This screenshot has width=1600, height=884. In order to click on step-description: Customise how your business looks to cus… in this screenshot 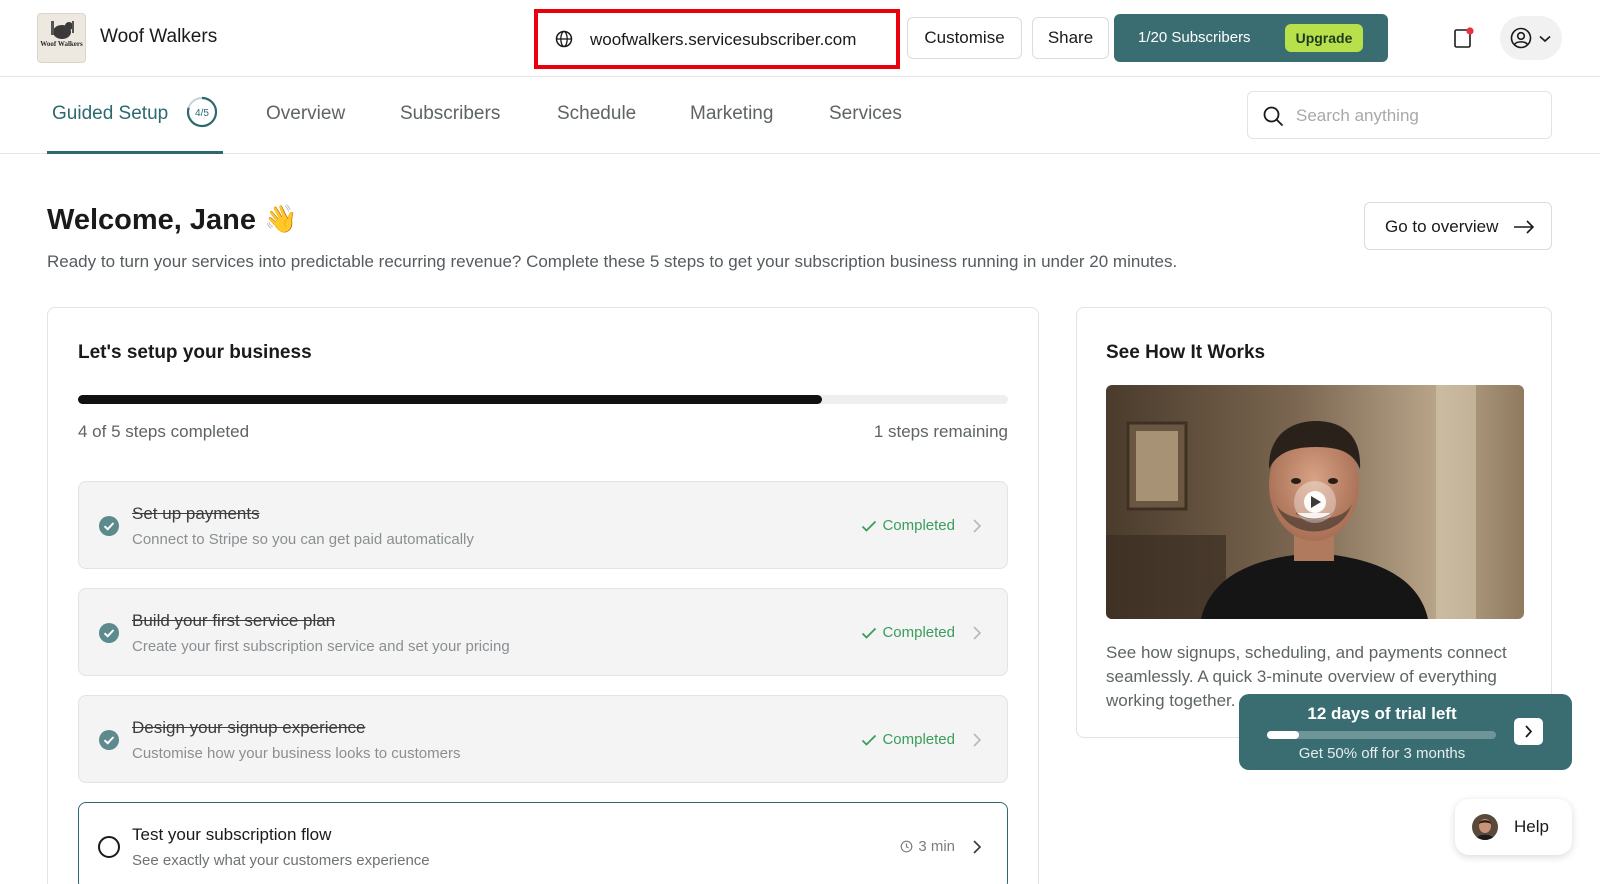, I will do `click(296, 753)`.